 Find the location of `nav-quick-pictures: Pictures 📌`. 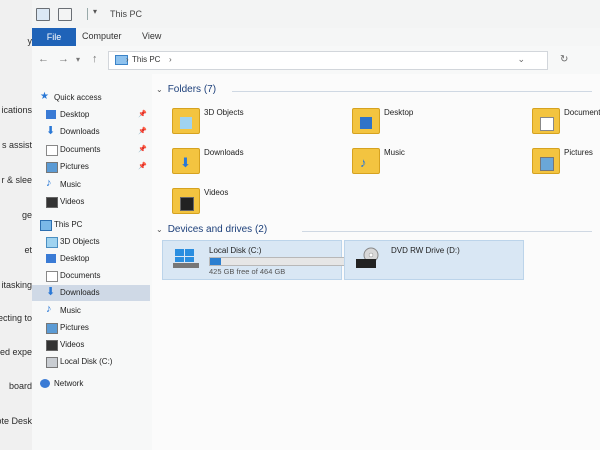

nav-quick-pictures: Pictures 📌 is located at coordinates (91, 167).